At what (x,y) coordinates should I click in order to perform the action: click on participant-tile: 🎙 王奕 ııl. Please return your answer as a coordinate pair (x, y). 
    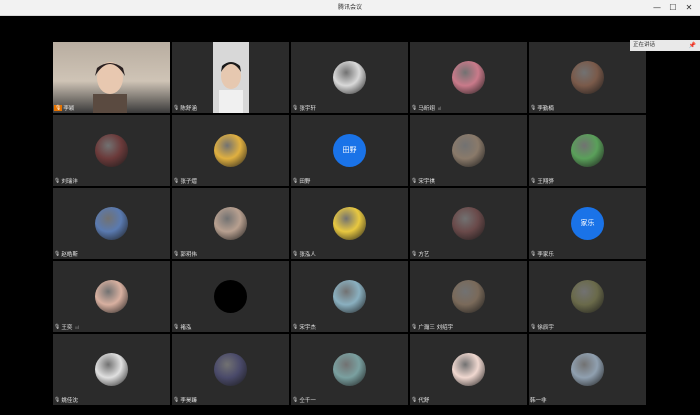
    Looking at the image, I should click on (111, 296).